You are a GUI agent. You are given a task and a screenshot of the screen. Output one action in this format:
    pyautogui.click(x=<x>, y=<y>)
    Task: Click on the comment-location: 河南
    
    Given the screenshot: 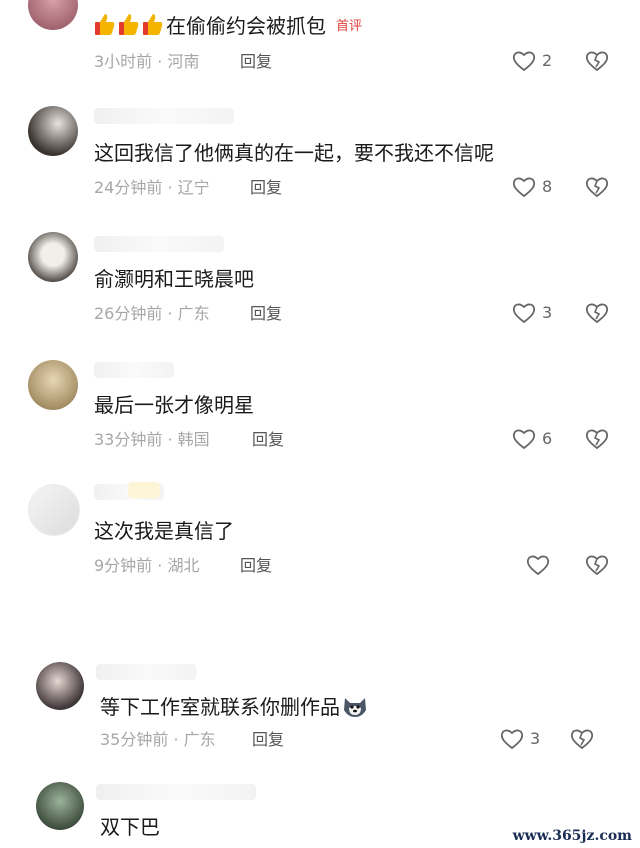 What is the action you would take?
    pyautogui.click(x=183, y=61)
    